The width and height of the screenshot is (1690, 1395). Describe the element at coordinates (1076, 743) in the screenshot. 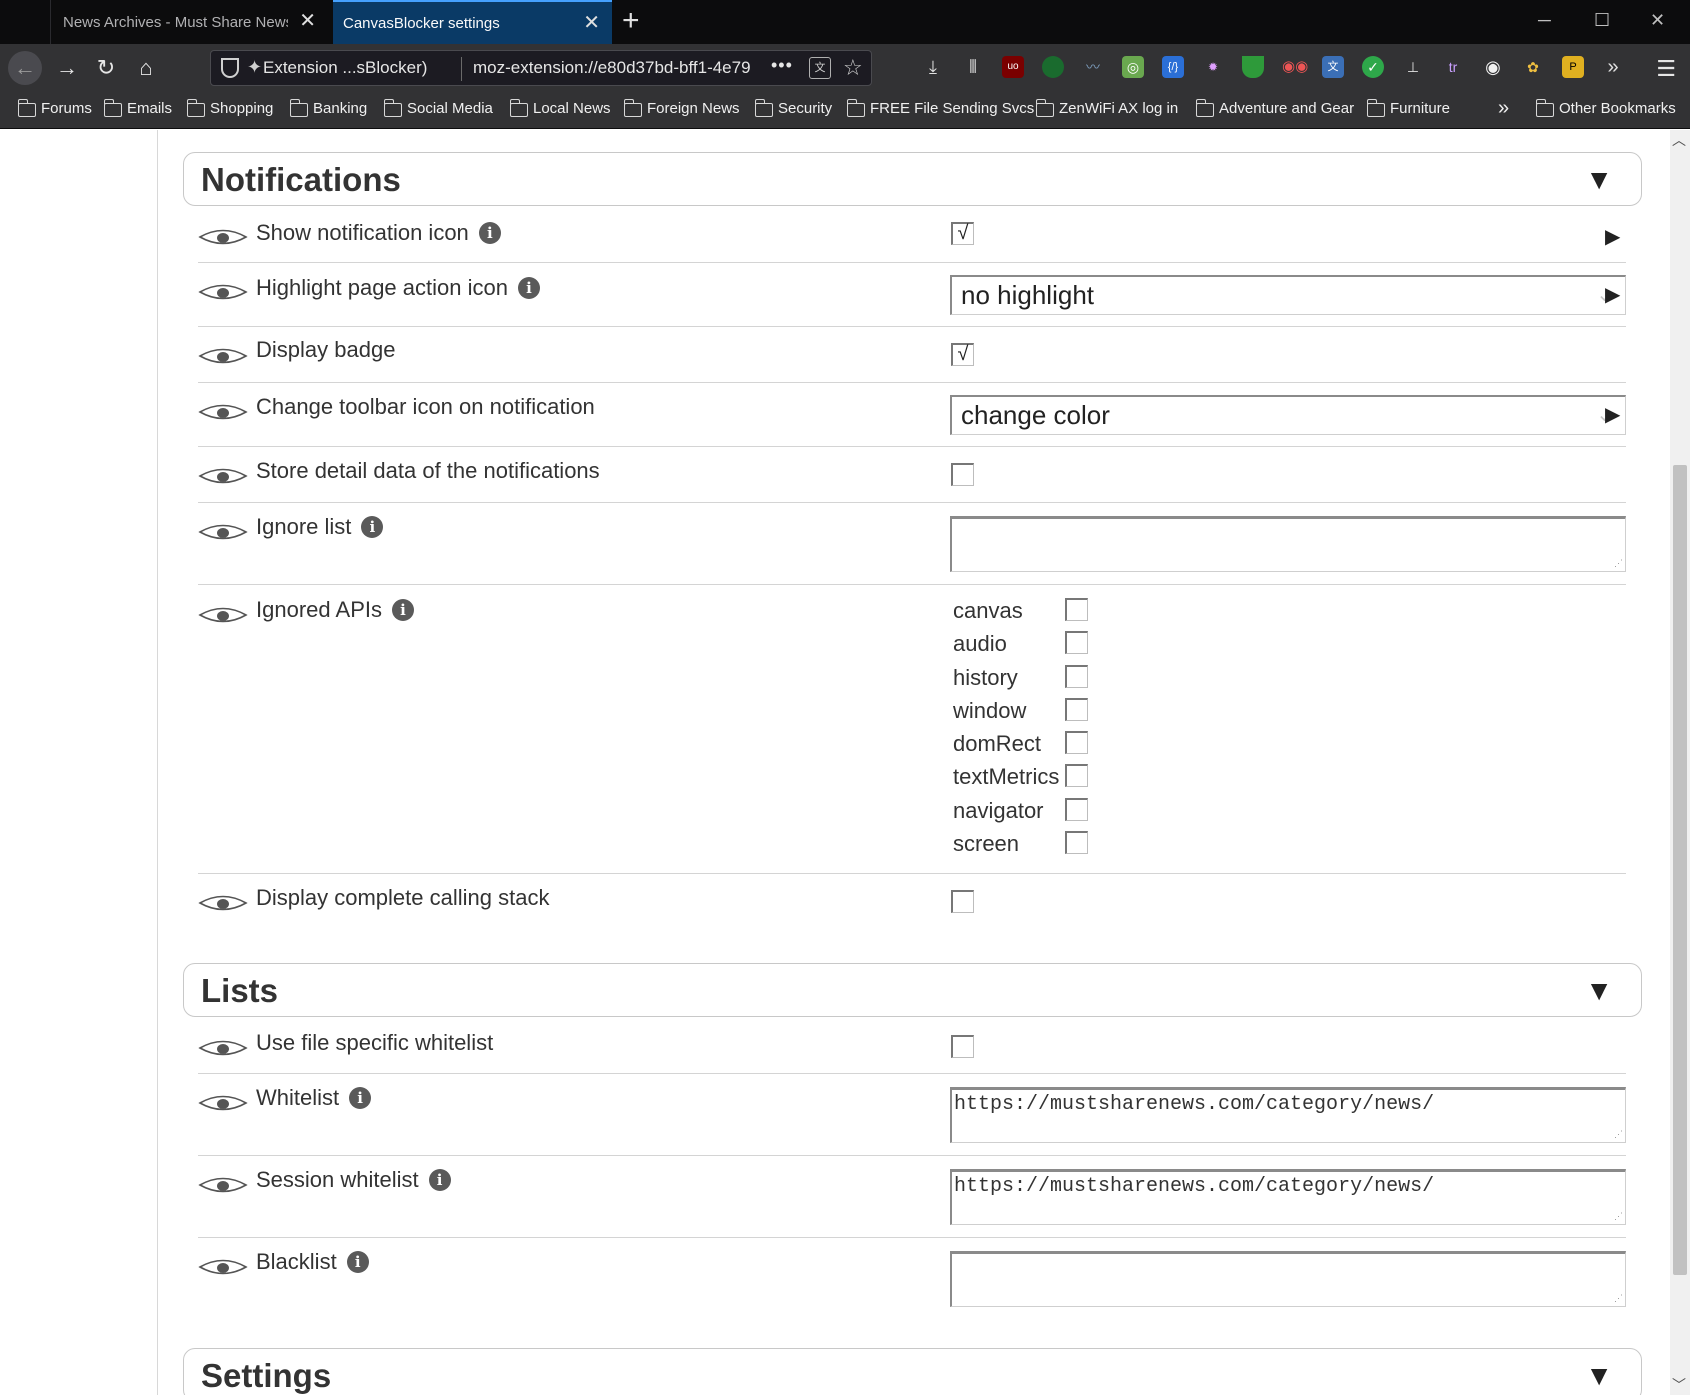

I see `api-domrect-checkbox` at that location.